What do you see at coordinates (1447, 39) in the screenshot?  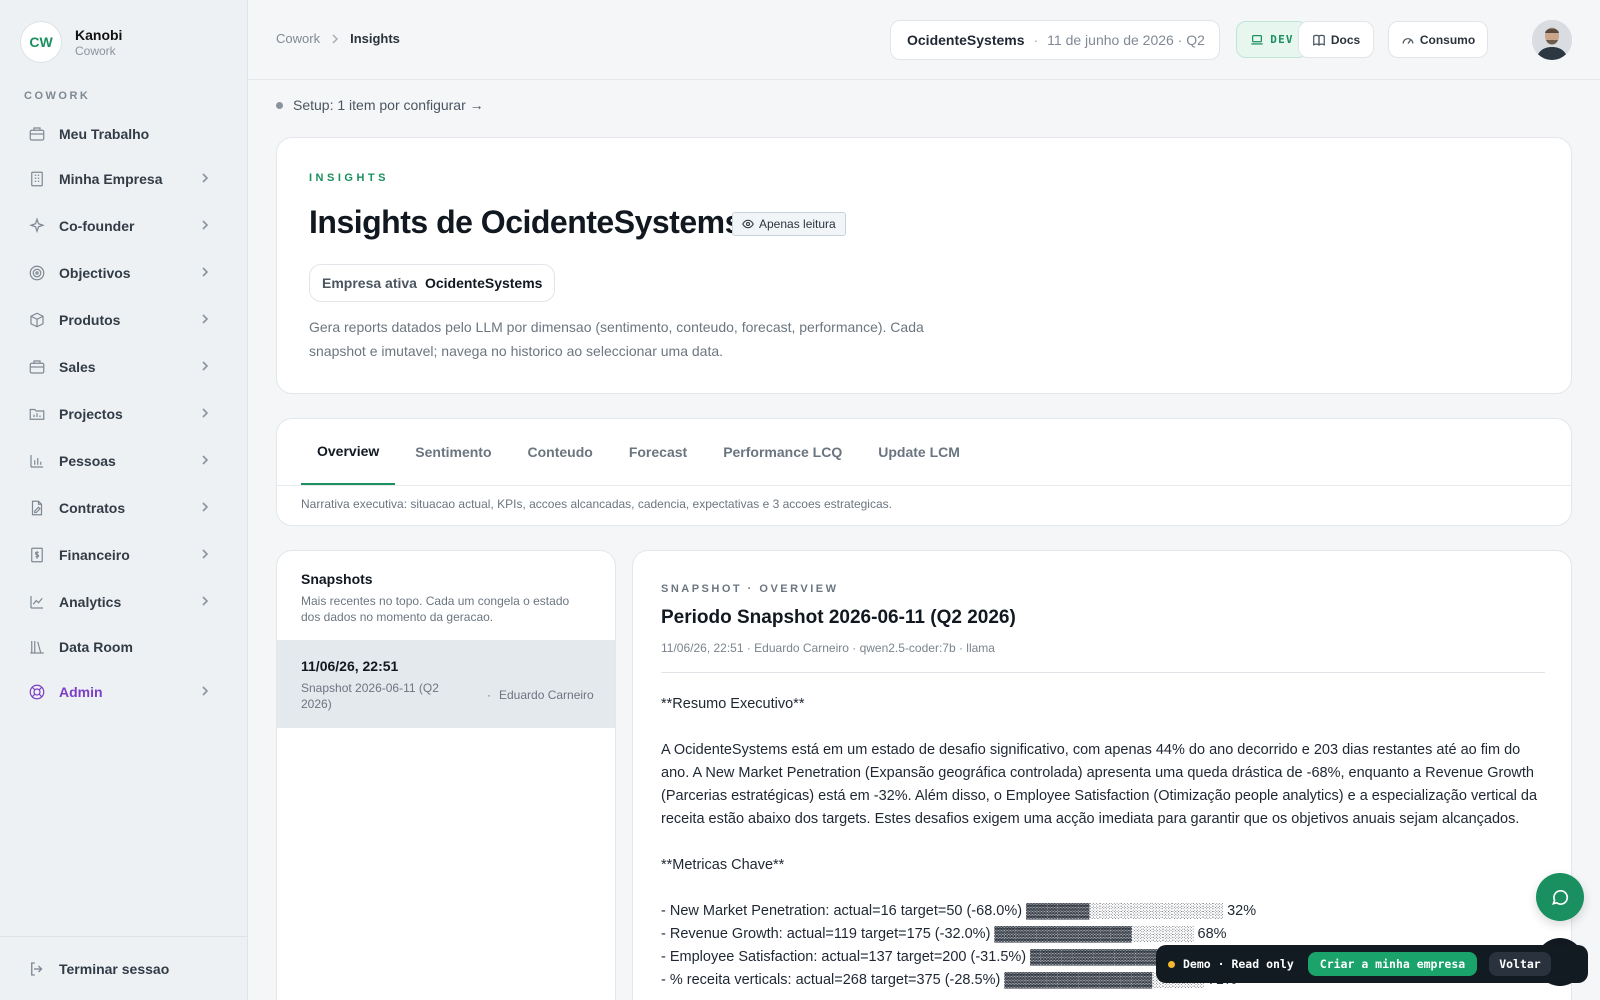 I see `consumo-label: Consumo` at bounding box center [1447, 39].